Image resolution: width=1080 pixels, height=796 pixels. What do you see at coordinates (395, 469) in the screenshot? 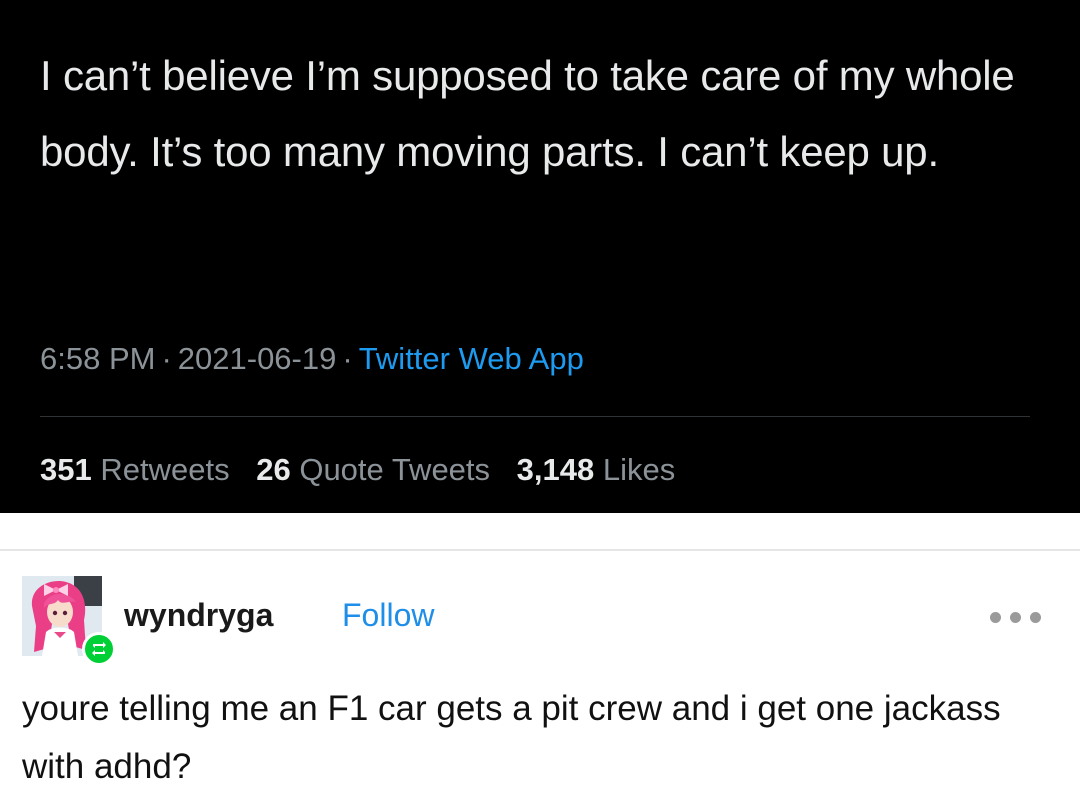
I see `quote-tweets-label: Quote Tweets` at bounding box center [395, 469].